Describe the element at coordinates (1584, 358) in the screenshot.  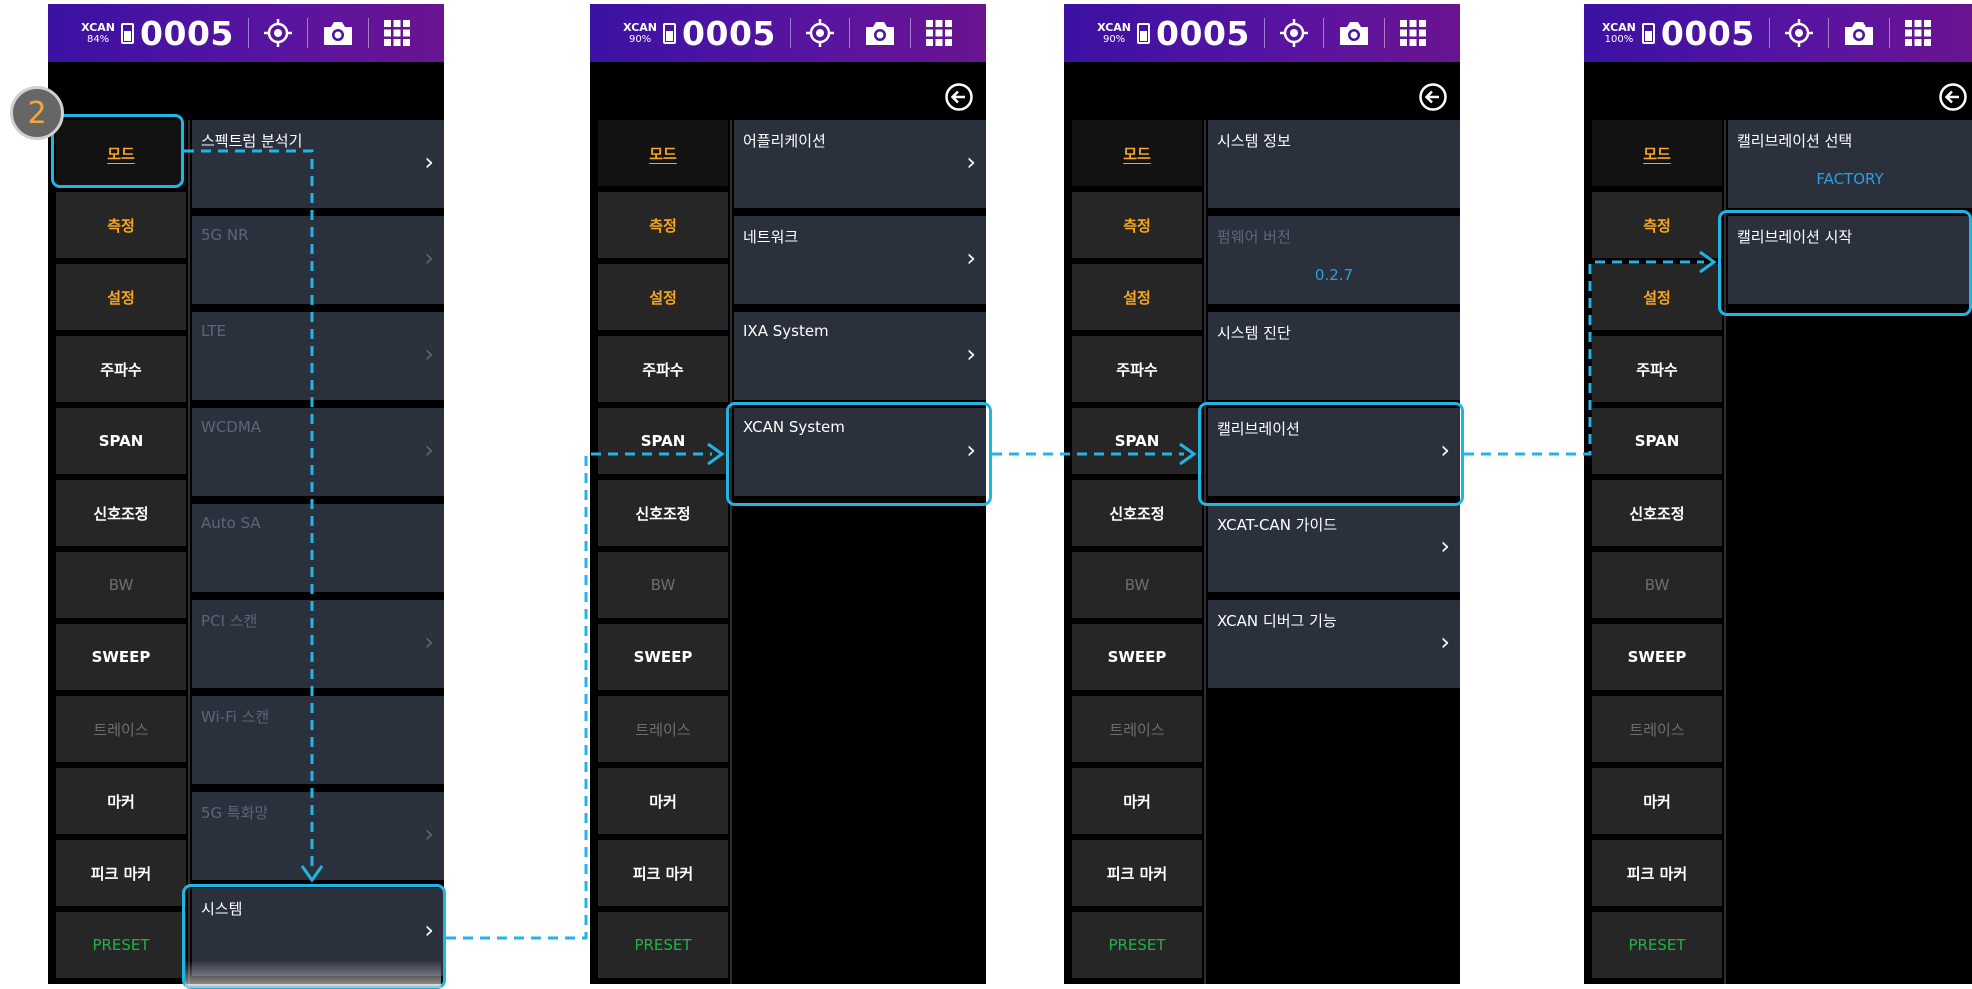
I see `arrow-calibration-to-calibration-start` at that location.